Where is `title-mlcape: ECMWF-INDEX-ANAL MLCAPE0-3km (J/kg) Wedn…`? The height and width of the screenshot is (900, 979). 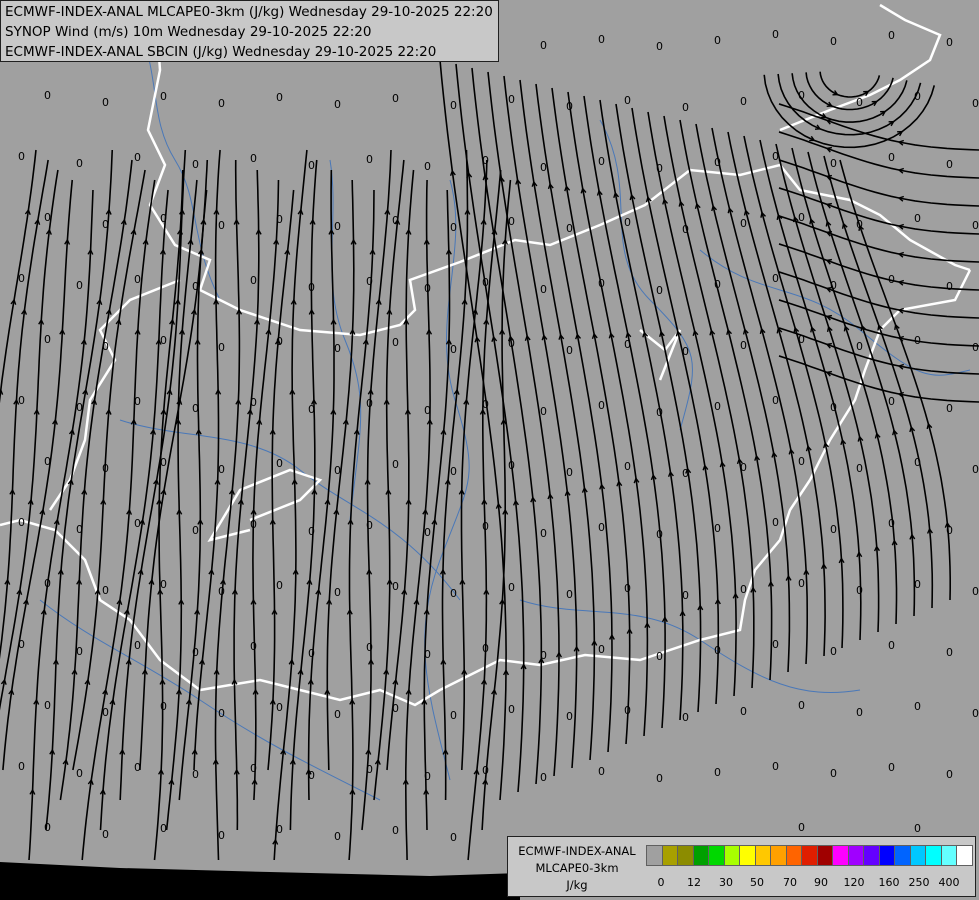 title-mlcape: ECMWF-INDEX-ANAL MLCAPE0-3km (J/kg) Wedn… is located at coordinates (249, 12).